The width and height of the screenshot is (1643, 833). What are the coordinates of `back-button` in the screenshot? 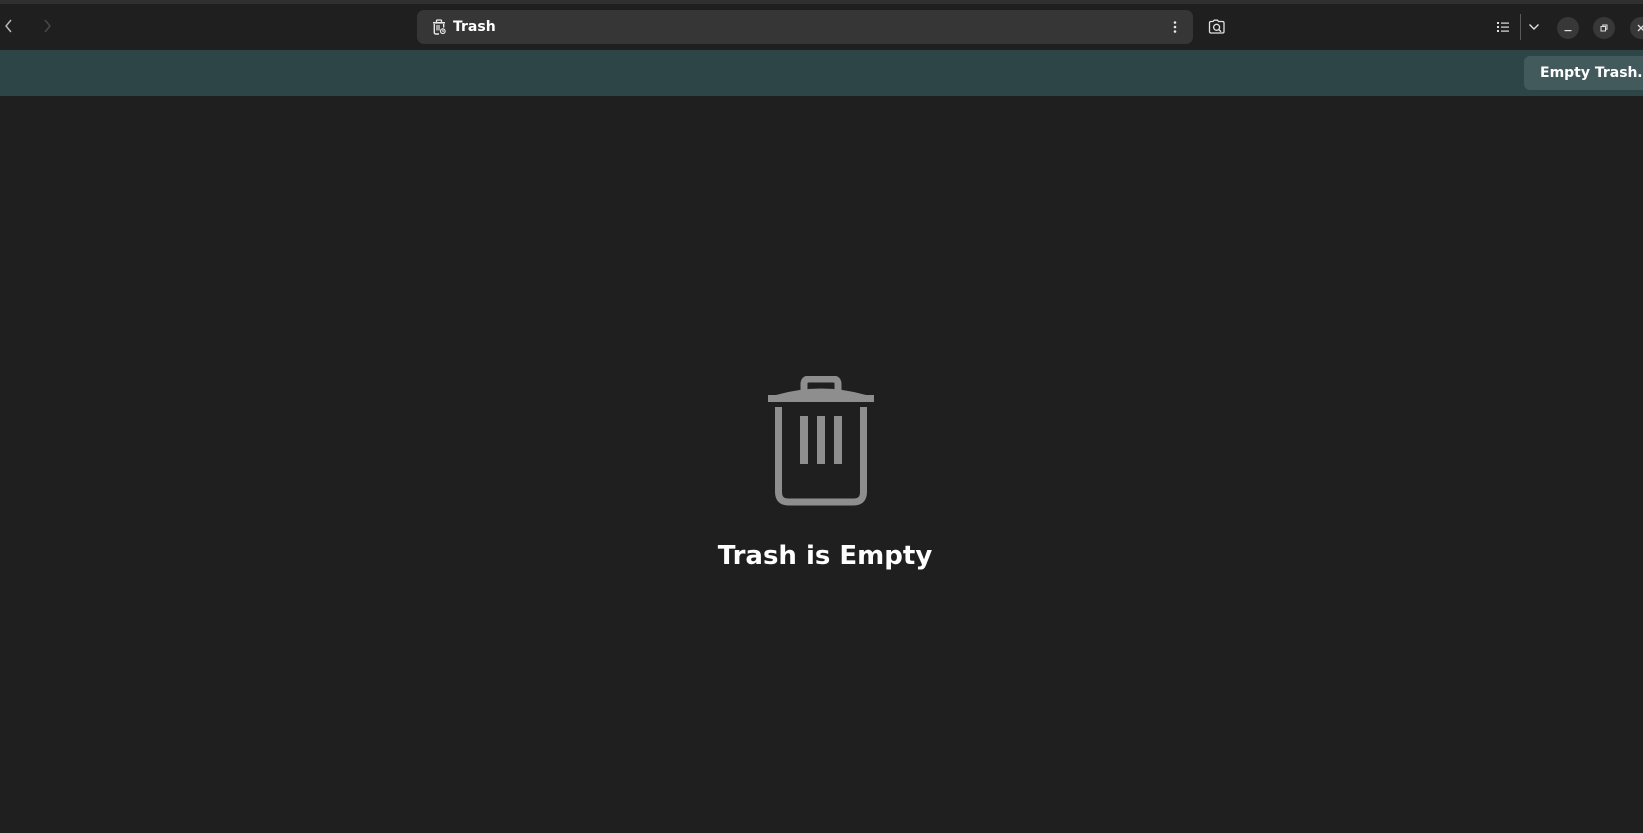 It's located at (11, 26).